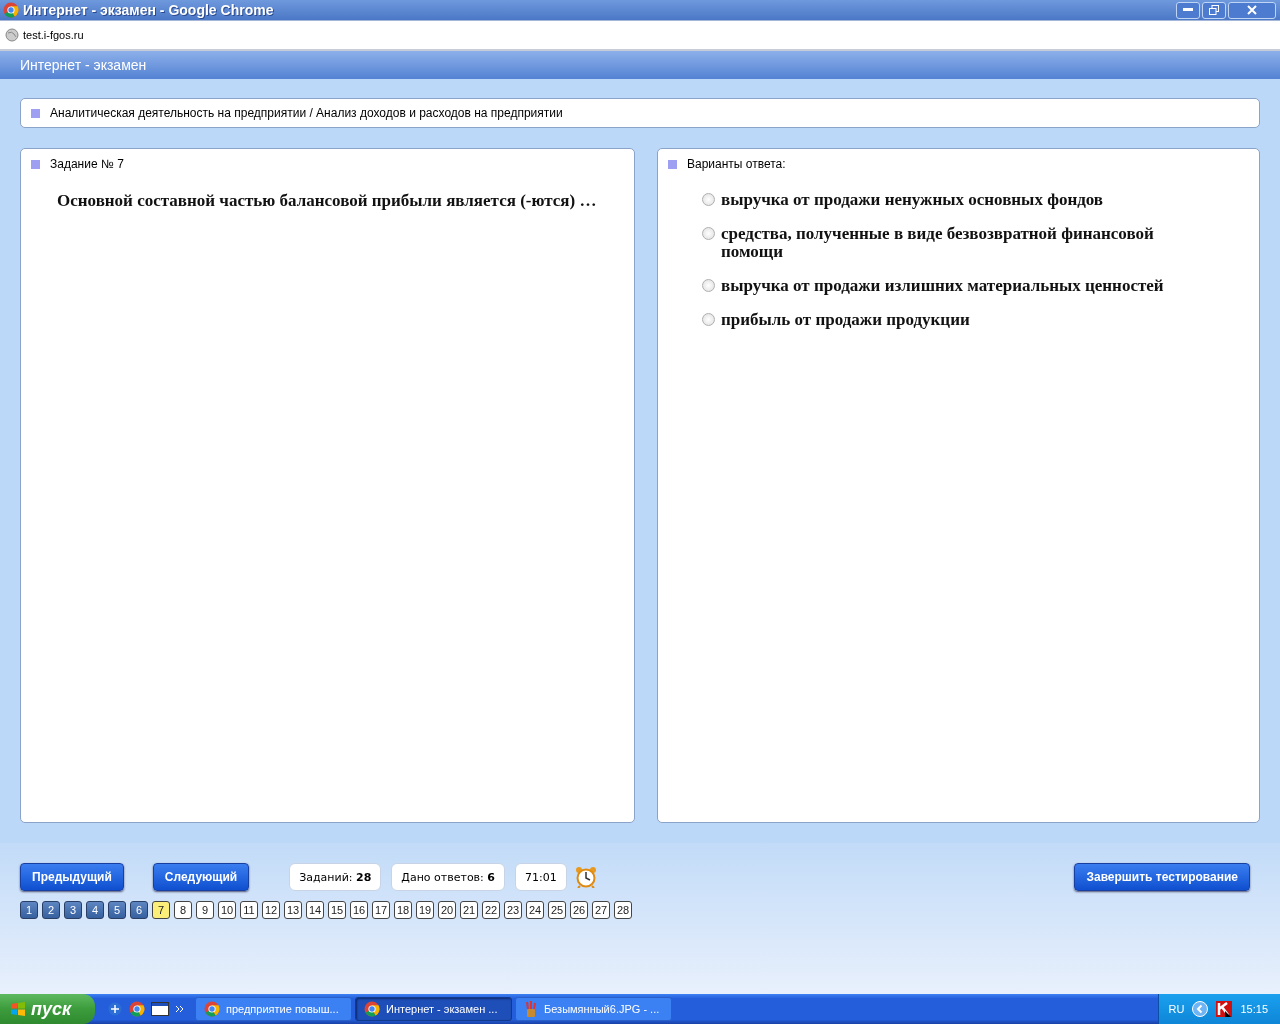  Describe the element at coordinates (845, 320) in the screenshot. I see `answer-option: прибыль от продажи продукции` at that location.